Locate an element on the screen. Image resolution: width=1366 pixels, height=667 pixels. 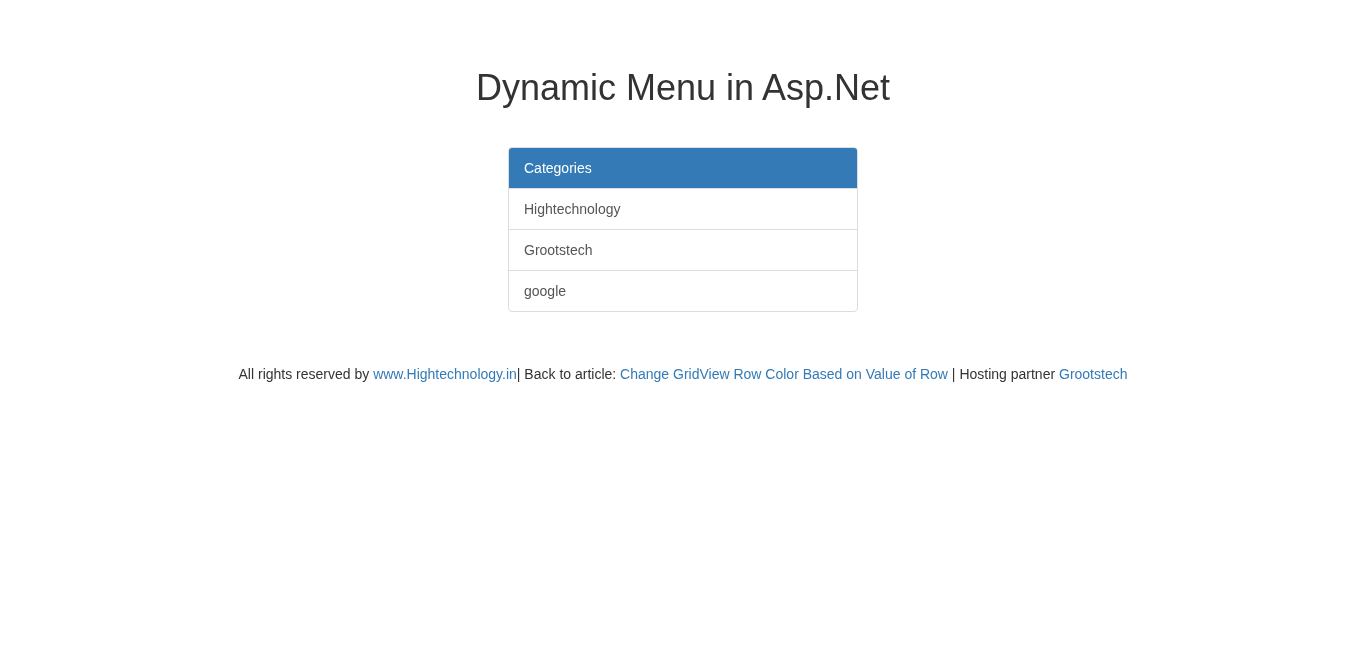
footer-link: Change GridView Row Color Based on Value of Row is located at coordinates (784, 373).